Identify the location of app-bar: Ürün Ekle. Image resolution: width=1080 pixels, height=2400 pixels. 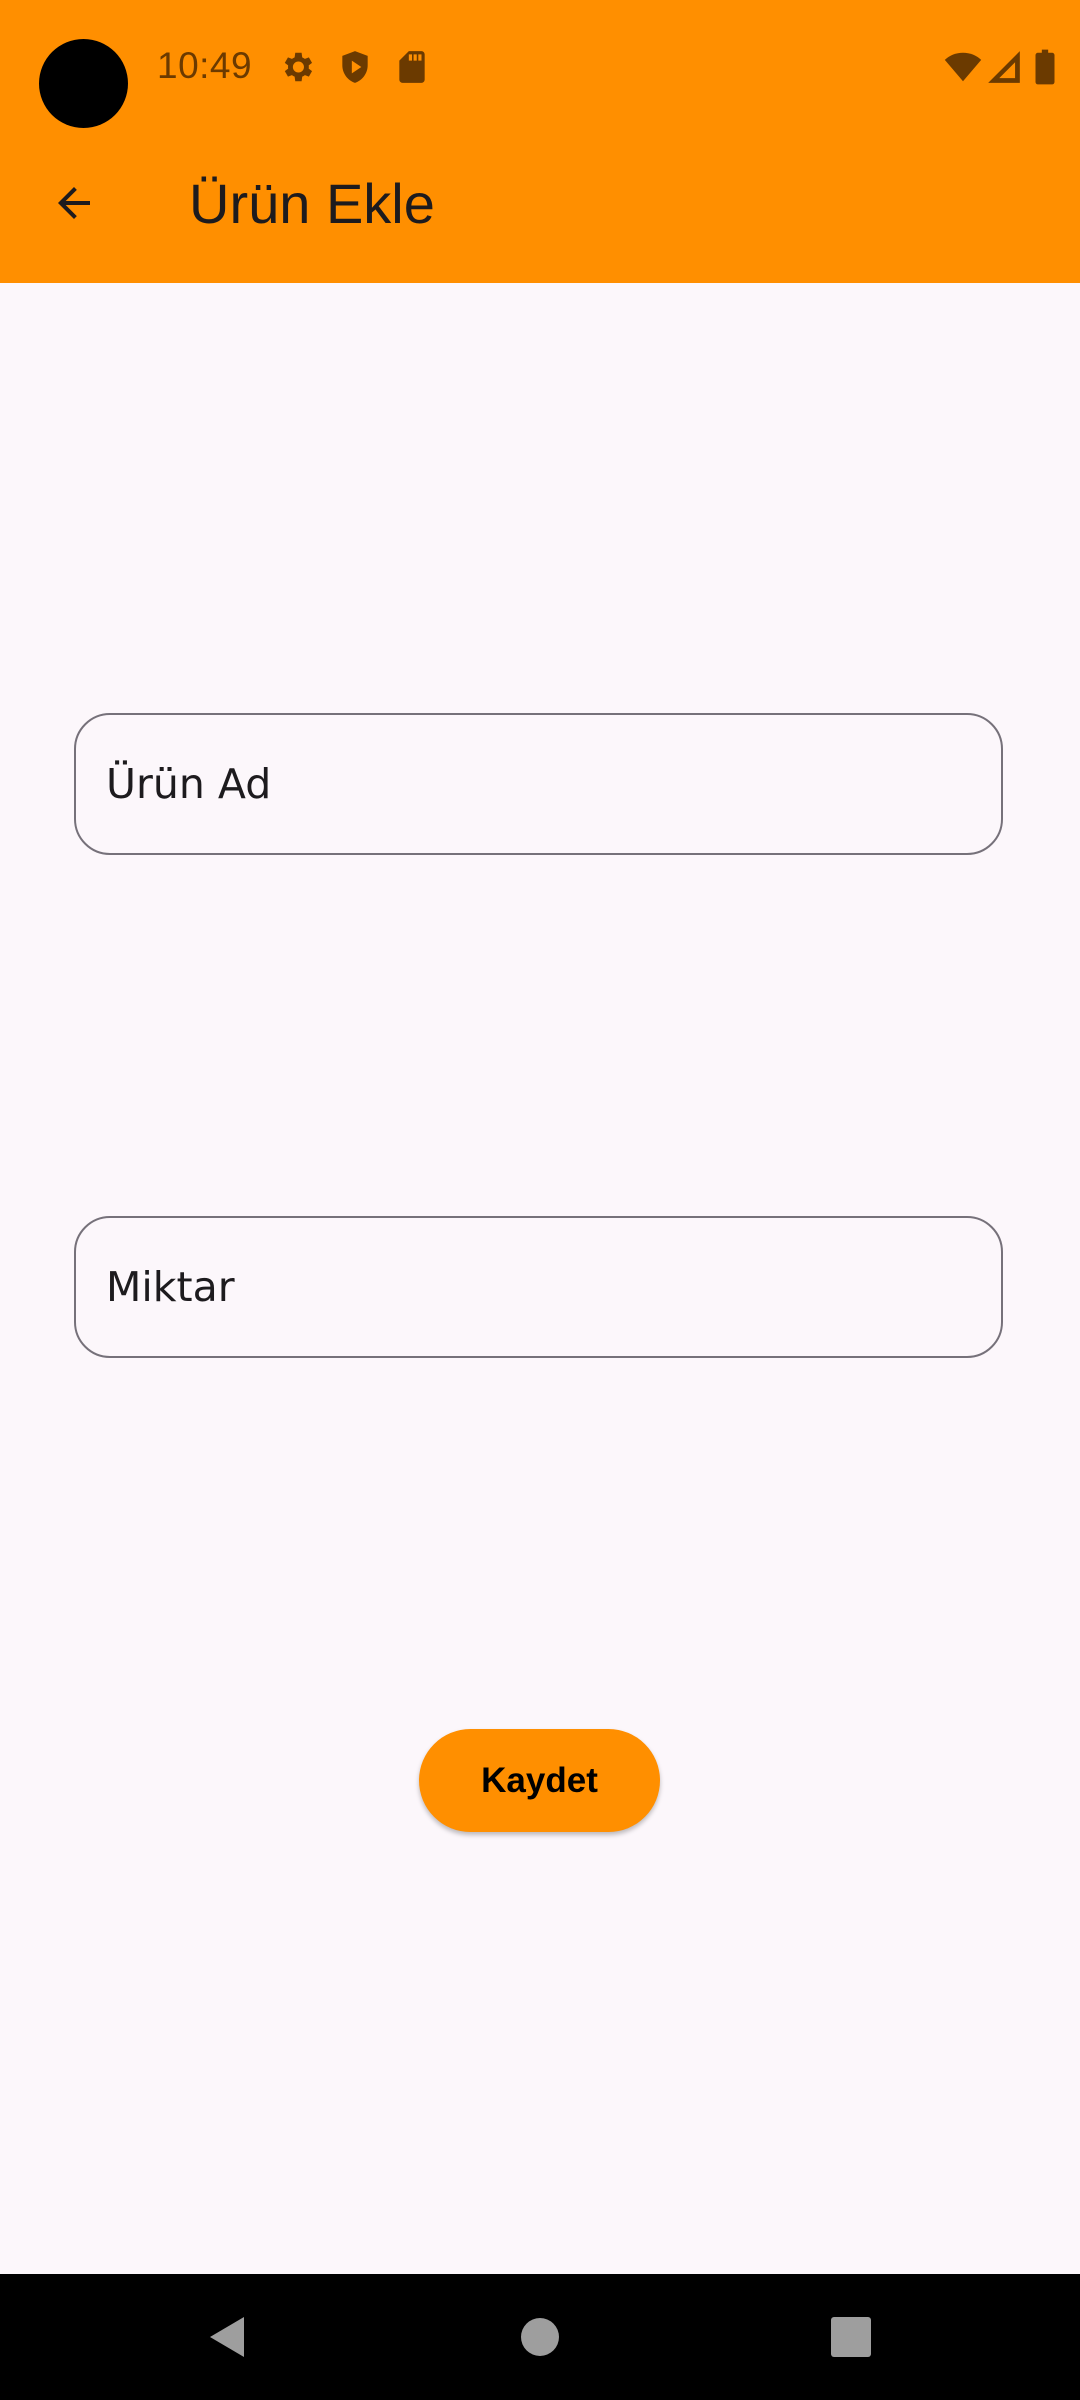
(540, 209).